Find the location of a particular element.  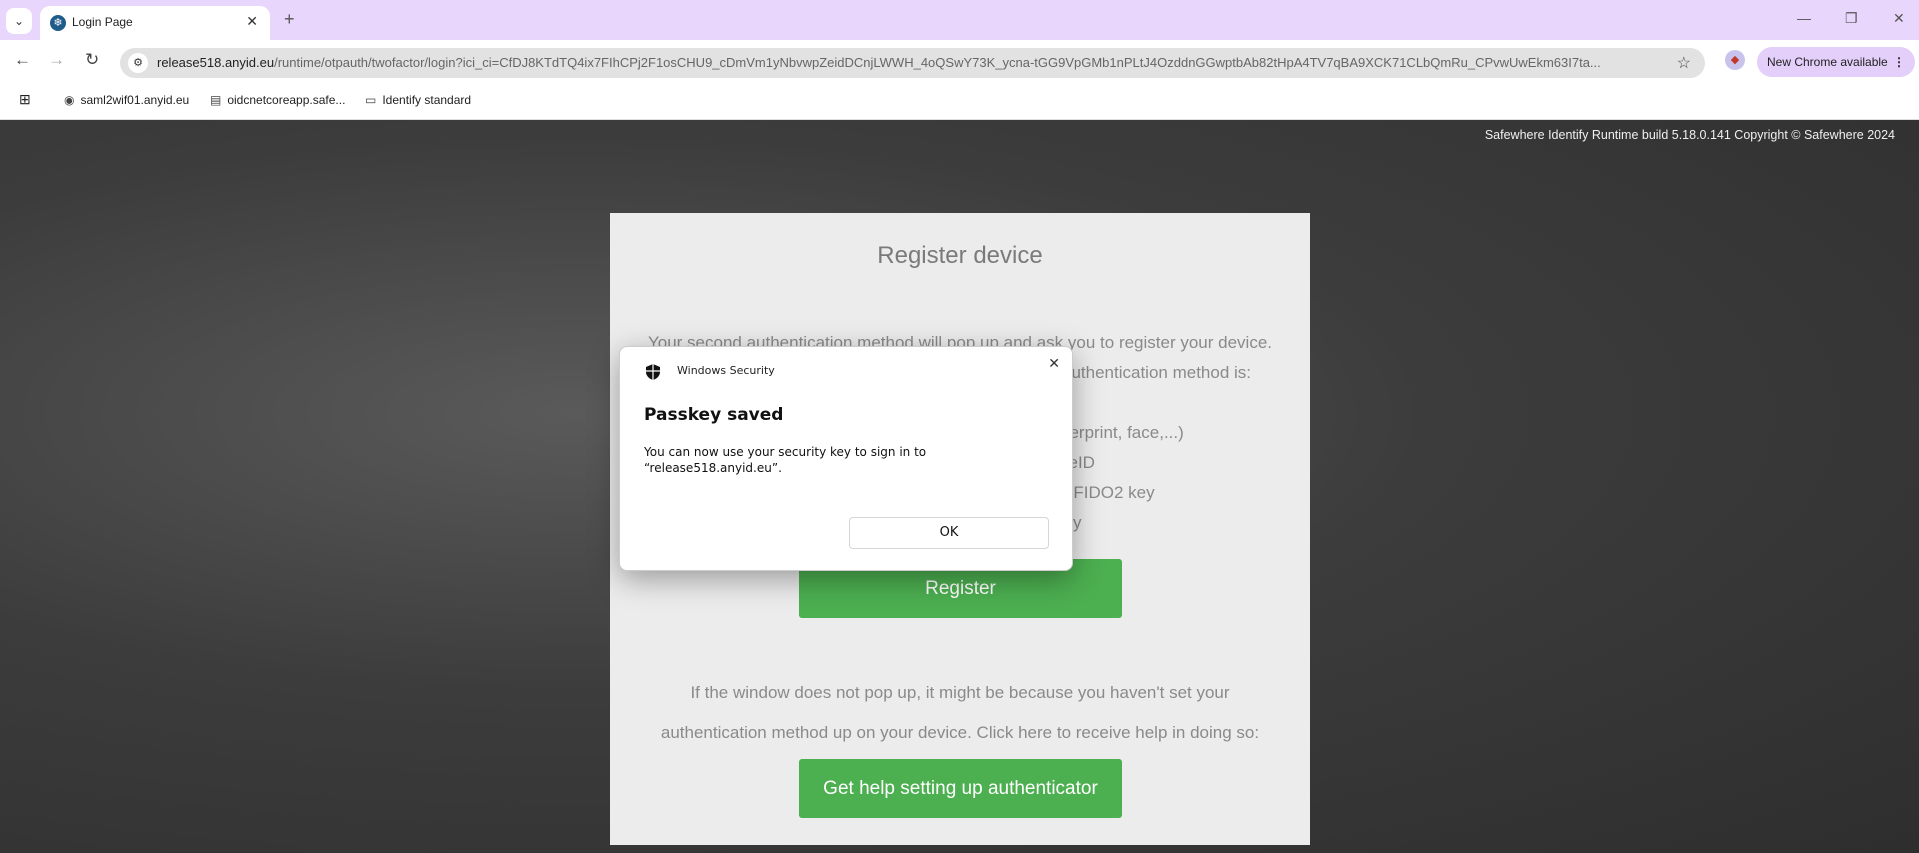

folder-icon: ▭ is located at coordinates (371, 100).